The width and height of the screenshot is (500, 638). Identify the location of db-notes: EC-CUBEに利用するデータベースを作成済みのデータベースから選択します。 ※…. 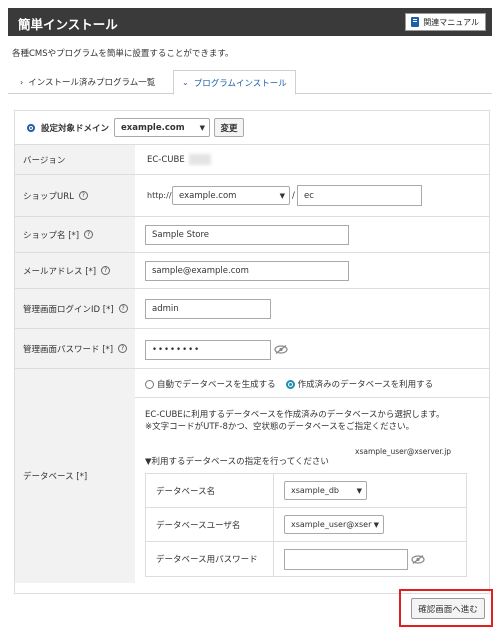
(295, 421).